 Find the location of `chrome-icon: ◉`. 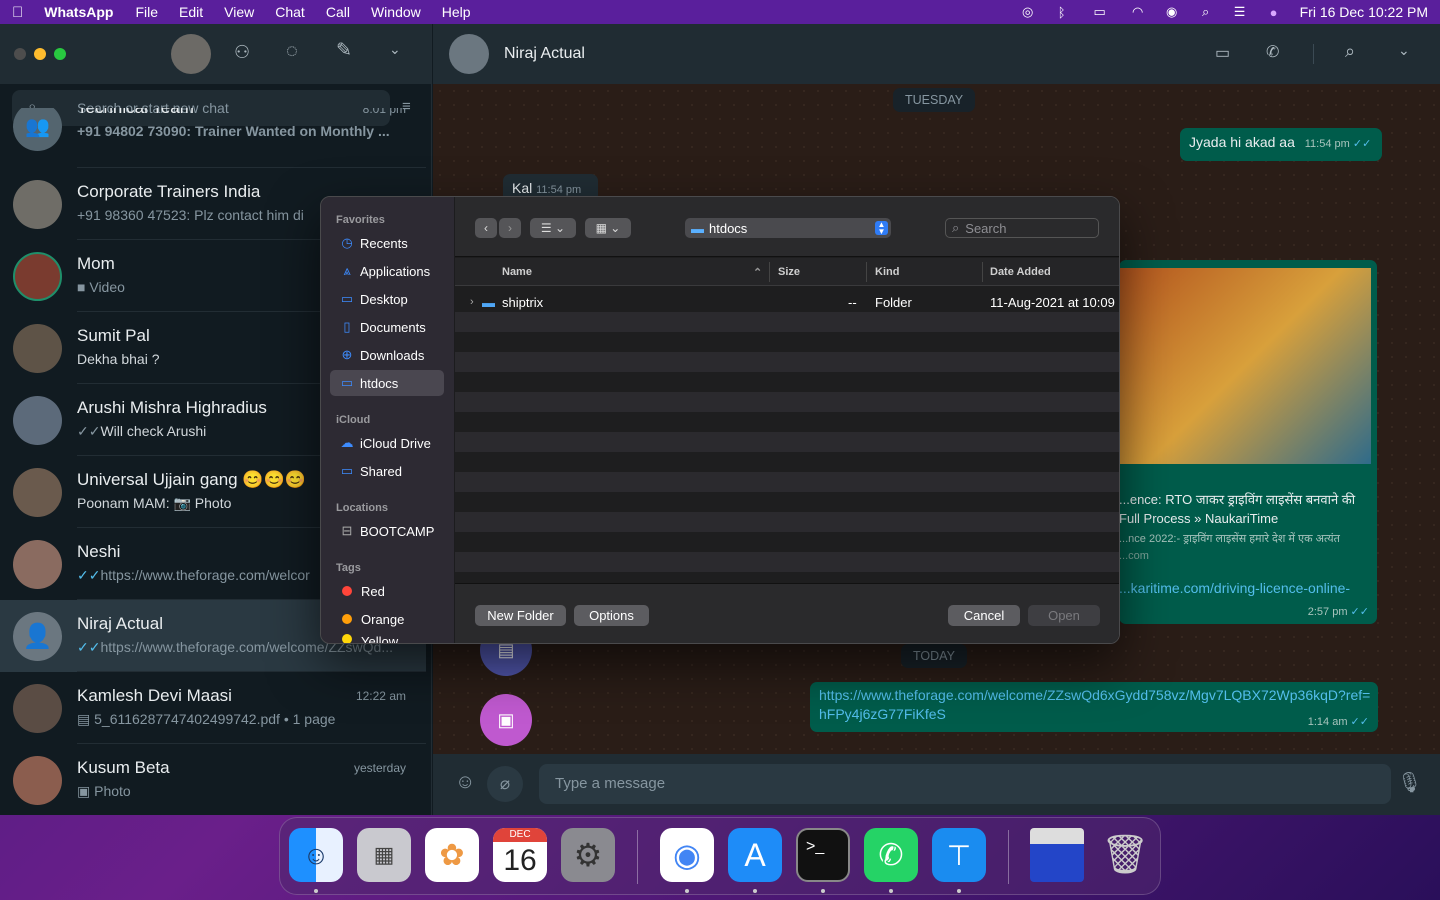

chrome-icon: ◉ is located at coordinates (687, 855).